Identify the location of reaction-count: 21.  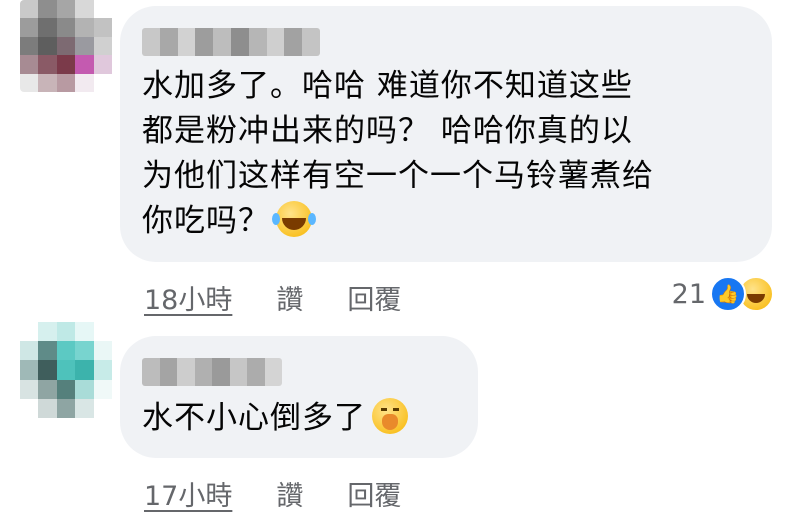
(688, 294).